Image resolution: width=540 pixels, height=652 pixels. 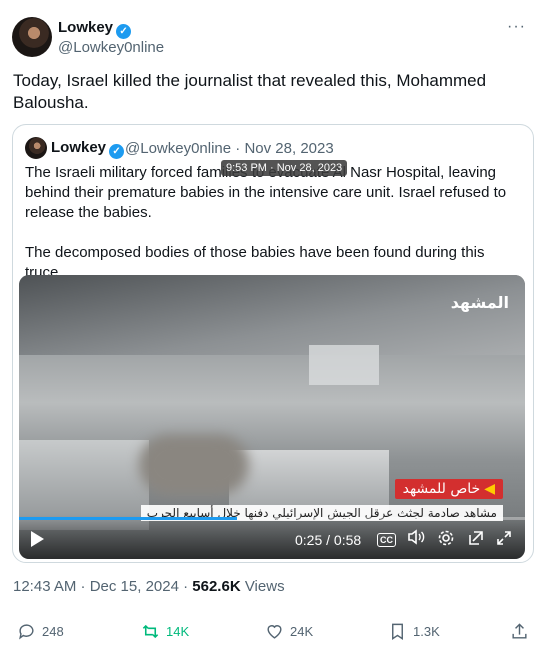 I want to click on video-frame-window, so click(x=344, y=365).